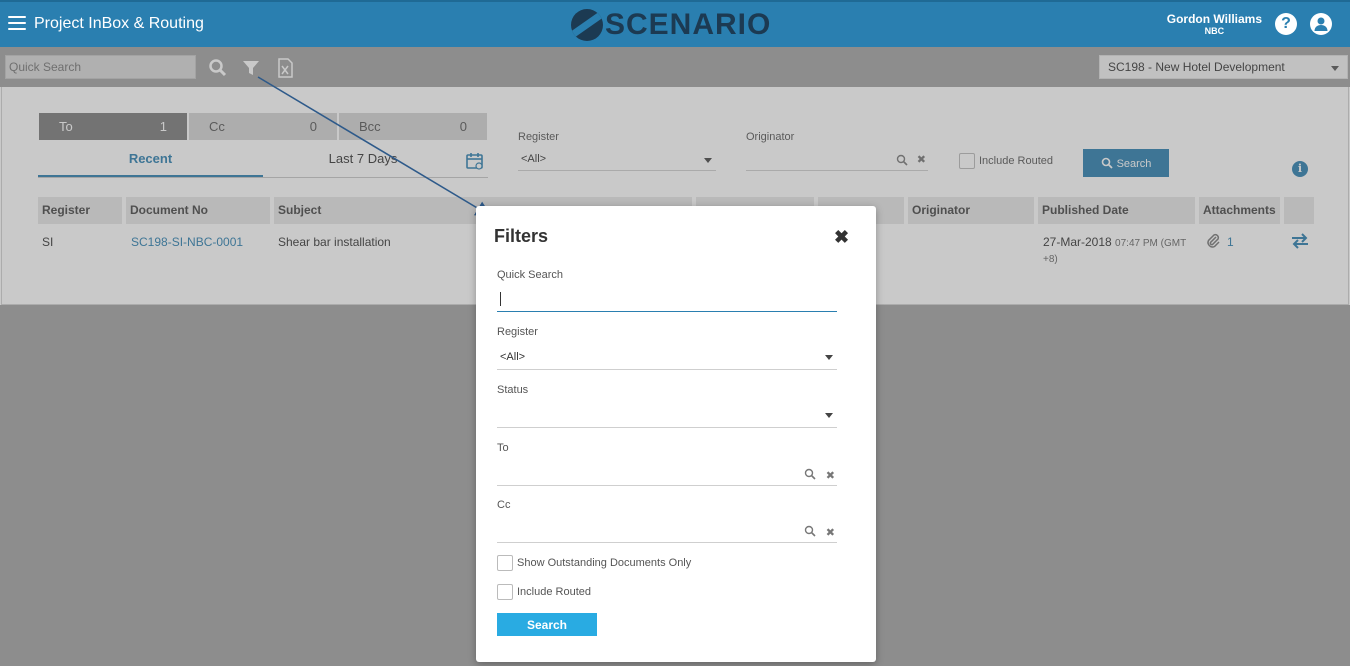  I want to click on hamburger-icon, so click(17, 23).